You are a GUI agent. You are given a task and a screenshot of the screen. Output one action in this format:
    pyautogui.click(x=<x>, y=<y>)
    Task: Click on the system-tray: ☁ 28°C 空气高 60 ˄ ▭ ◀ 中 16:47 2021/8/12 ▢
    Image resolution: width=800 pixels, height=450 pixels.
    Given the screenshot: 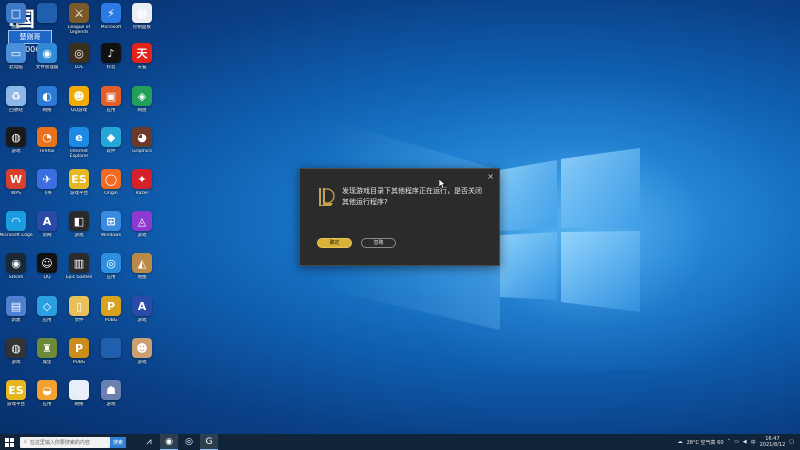 What is the action you would take?
    pyautogui.click(x=739, y=442)
    